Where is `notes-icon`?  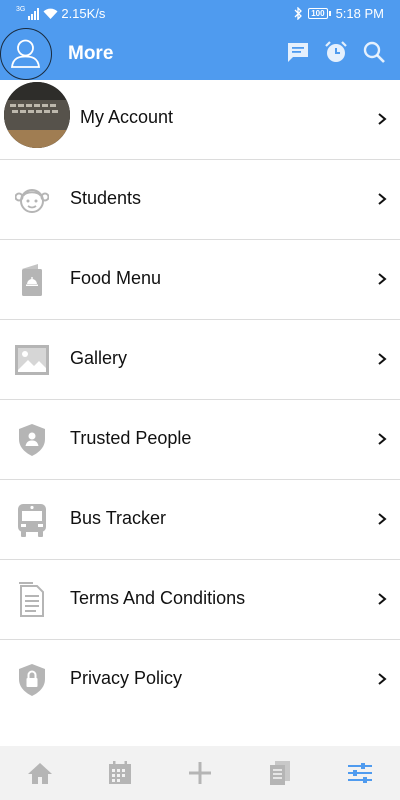
notes-icon is located at coordinates (280, 773).